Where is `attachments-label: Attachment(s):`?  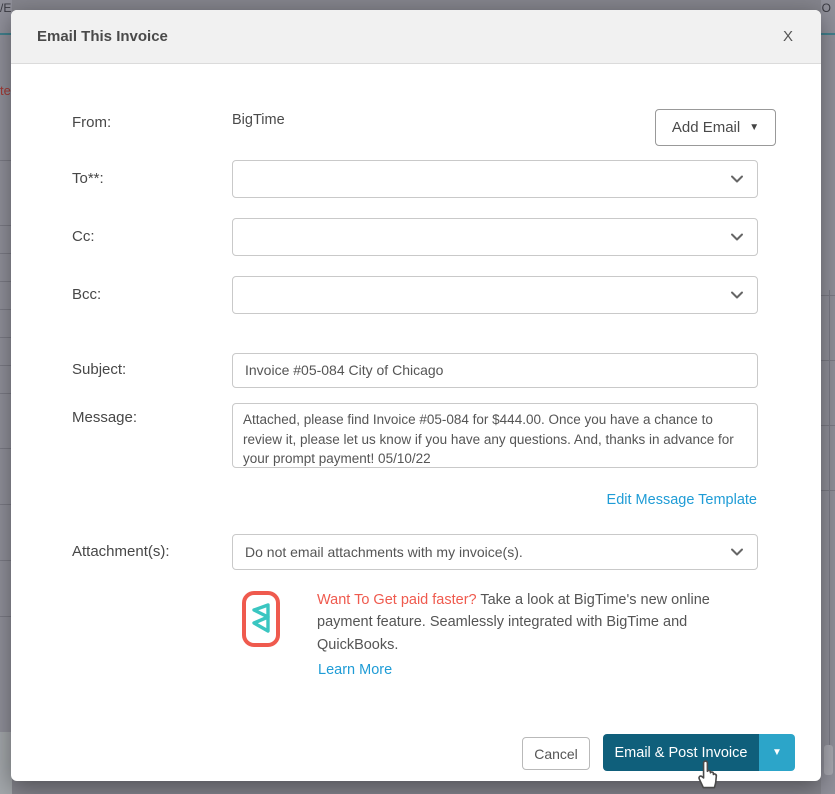
attachments-label: Attachment(s): is located at coordinates (121, 551).